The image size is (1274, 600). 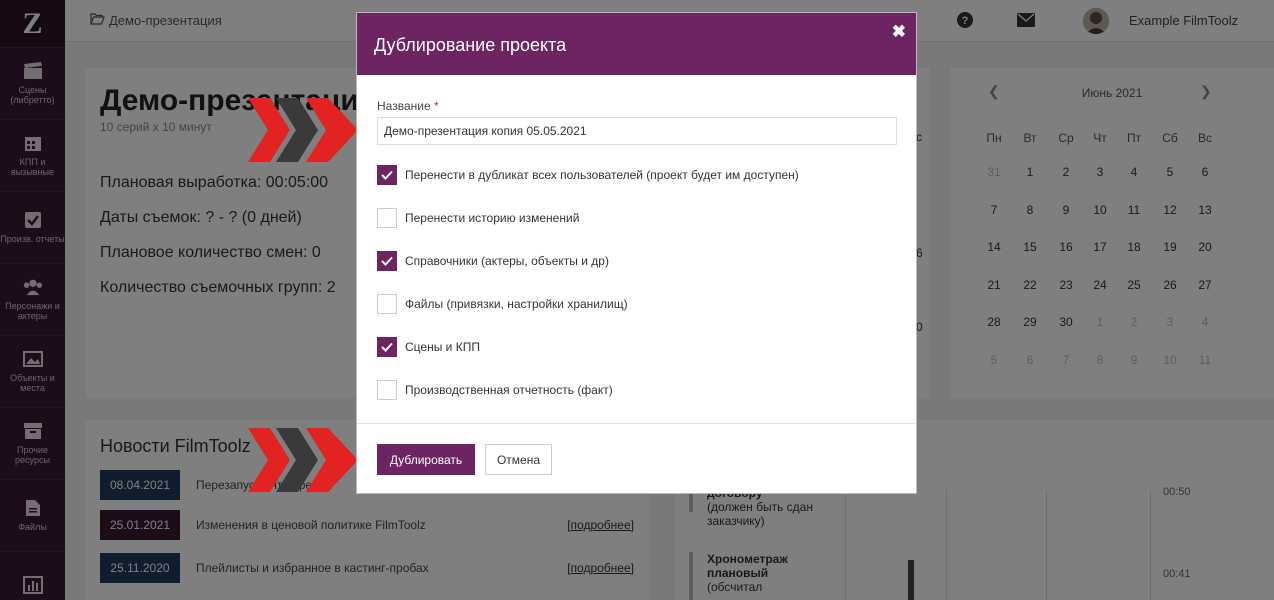 I want to click on option-label: Перенести историю изменений, so click(x=492, y=218).